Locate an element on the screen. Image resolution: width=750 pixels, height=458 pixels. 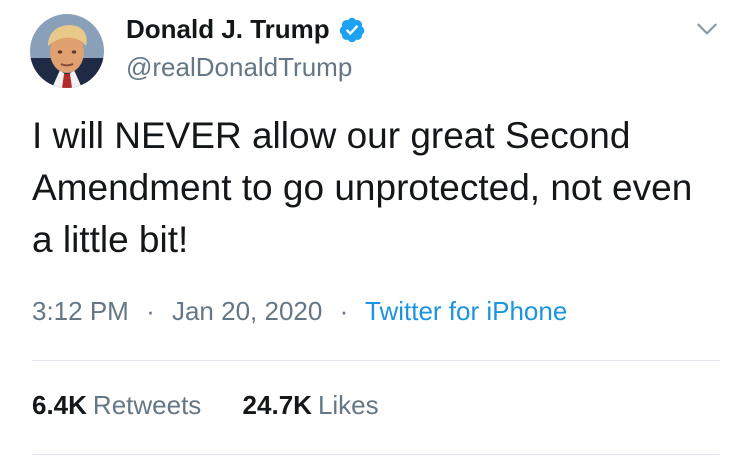
avatar-image is located at coordinates (67, 51).